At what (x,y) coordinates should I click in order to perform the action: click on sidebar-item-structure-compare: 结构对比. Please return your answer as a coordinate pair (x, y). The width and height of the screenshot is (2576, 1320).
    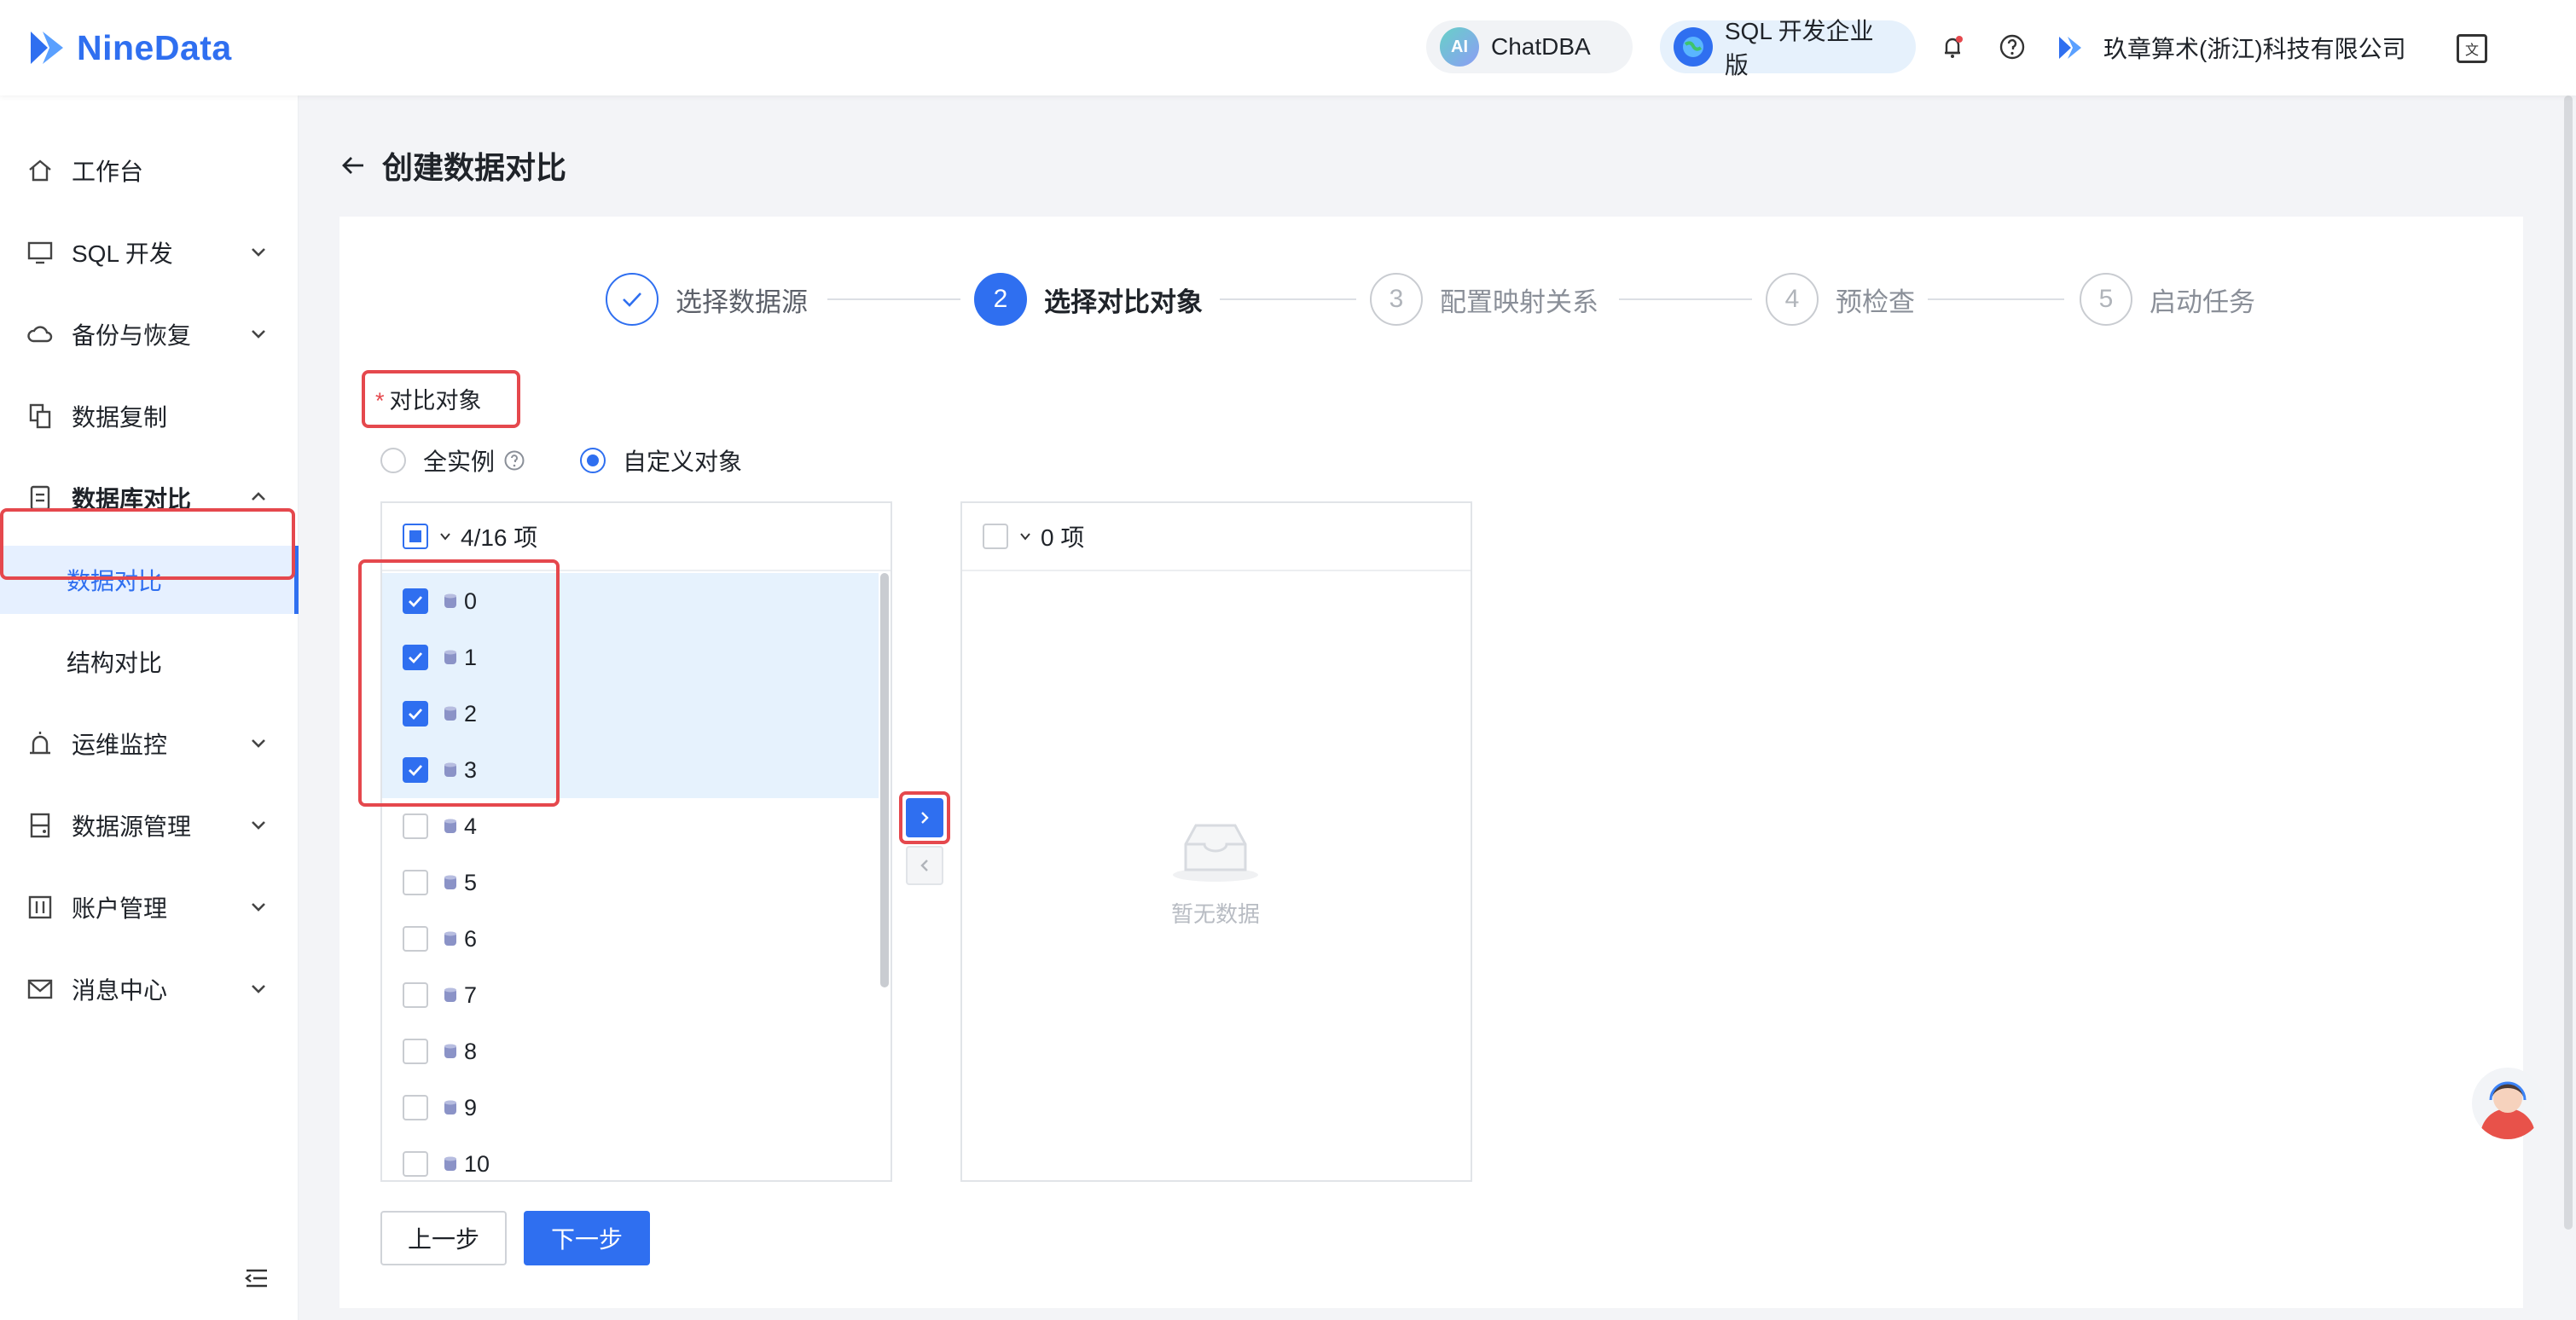
    Looking at the image, I should click on (149, 662).